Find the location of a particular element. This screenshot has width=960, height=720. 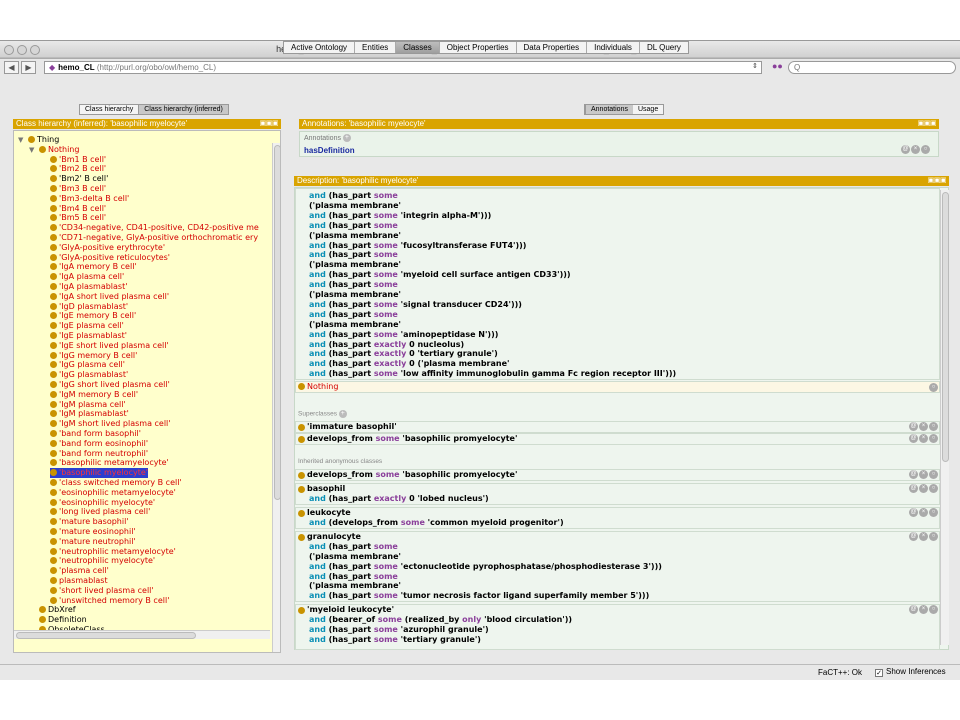

tree-node: 'Bm5 B cell' is located at coordinates (78, 218).